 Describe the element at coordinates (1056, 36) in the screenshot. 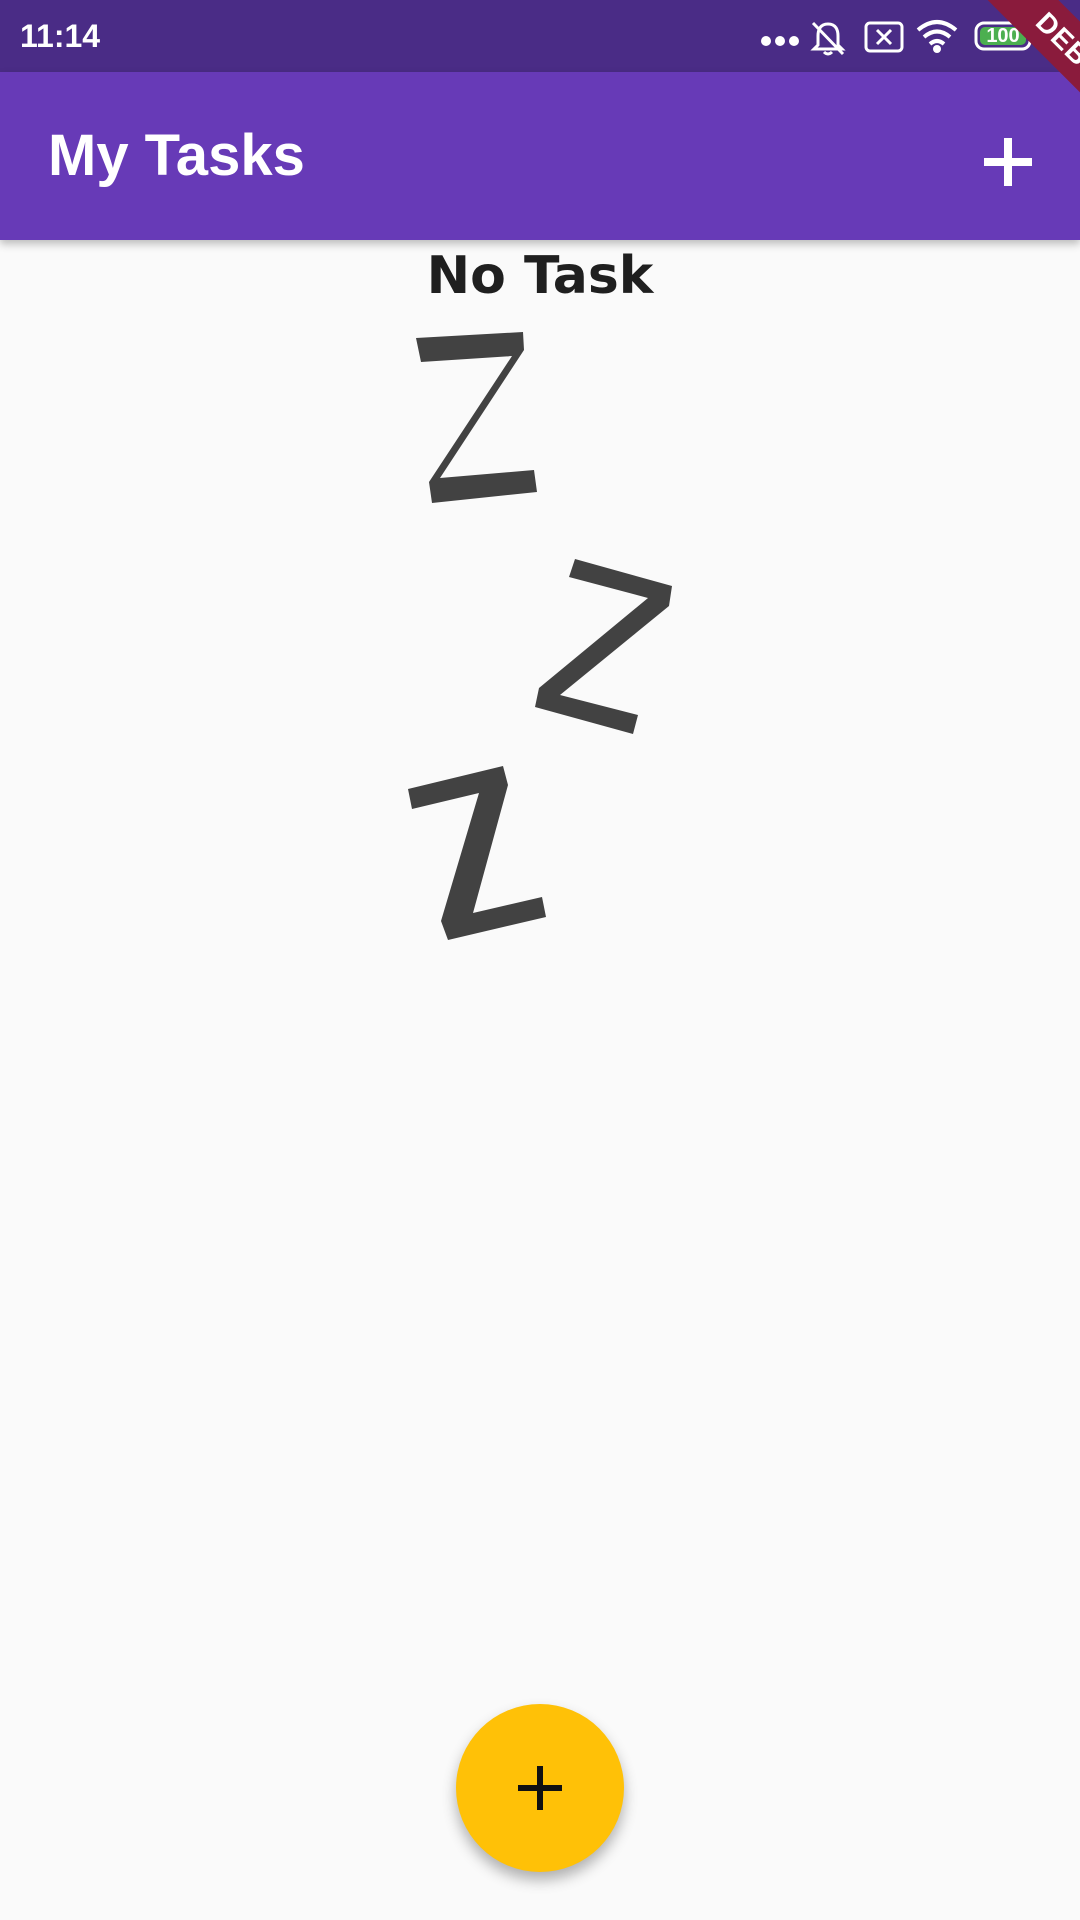

I see `charging-icon` at that location.